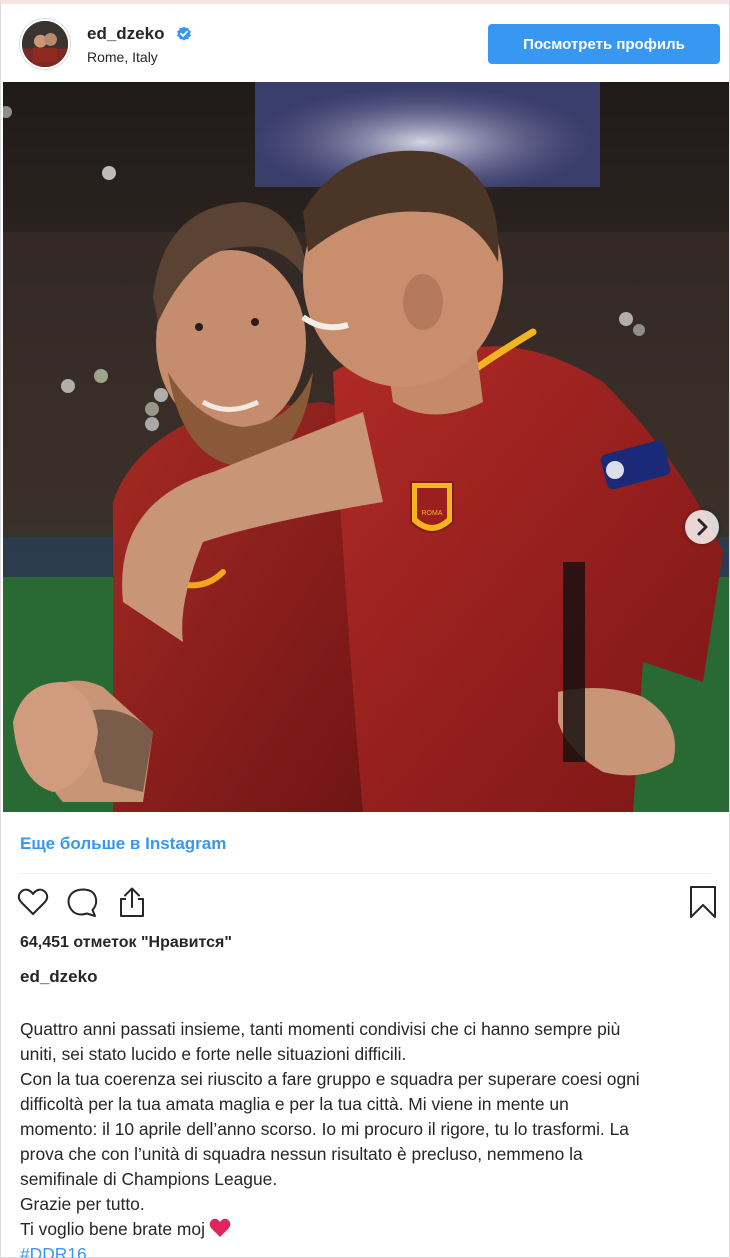 The height and width of the screenshot is (1258, 730). I want to click on caption-line: semifinale di Champions League., so click(149, 1179).